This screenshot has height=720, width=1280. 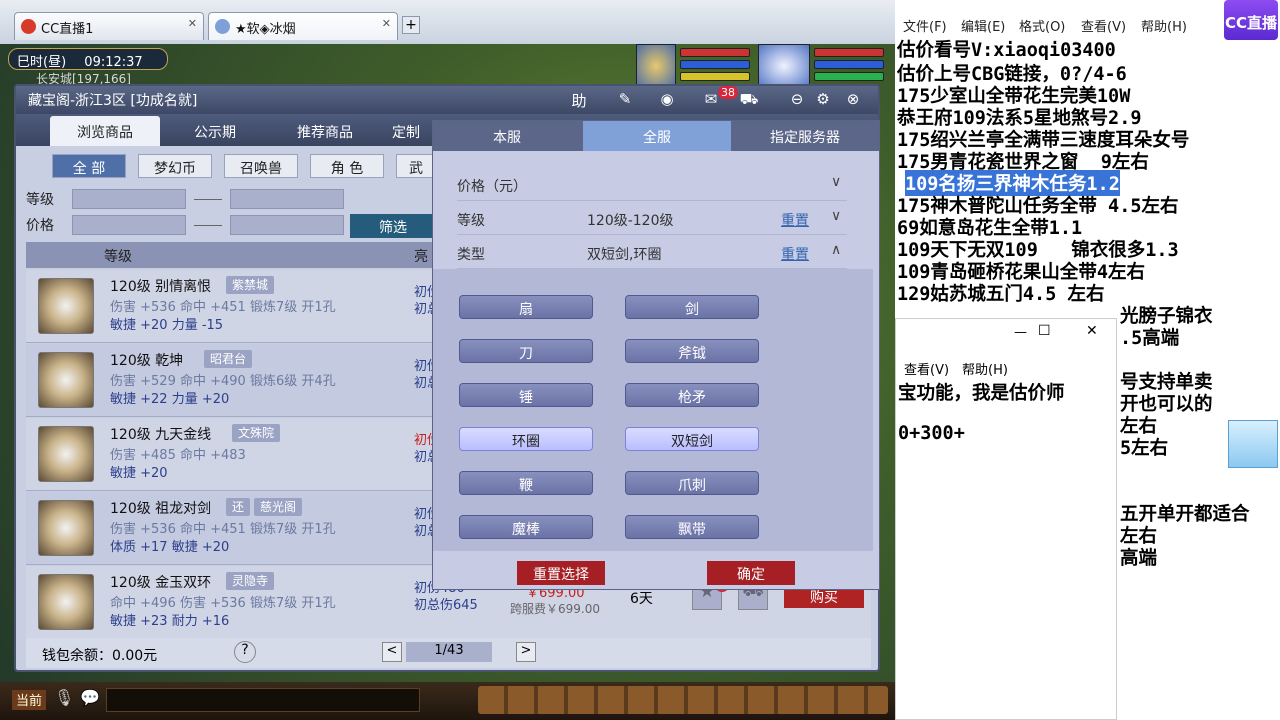 What do you see at coordinates (1006, 519) in the screenshot?
I see `notepad-window-2: — ☐ ✕ 查看(V) 帮助(H) 宝功能，我是估价师 0+300+` at bounding box center [1006, 519].